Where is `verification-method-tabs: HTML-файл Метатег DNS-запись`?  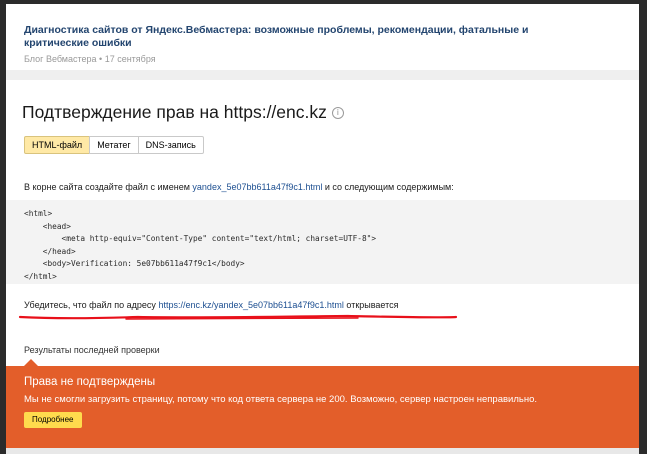 verification-method-tabs: HTML-файл Метатег DNS-запись is located at coordinates (114, 145).